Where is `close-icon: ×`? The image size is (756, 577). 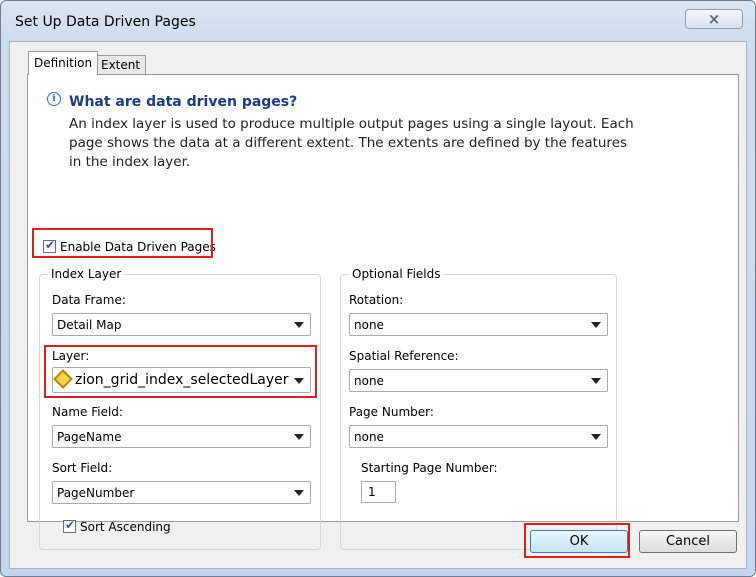 close-icon: × is located at coordinates (714, 19).